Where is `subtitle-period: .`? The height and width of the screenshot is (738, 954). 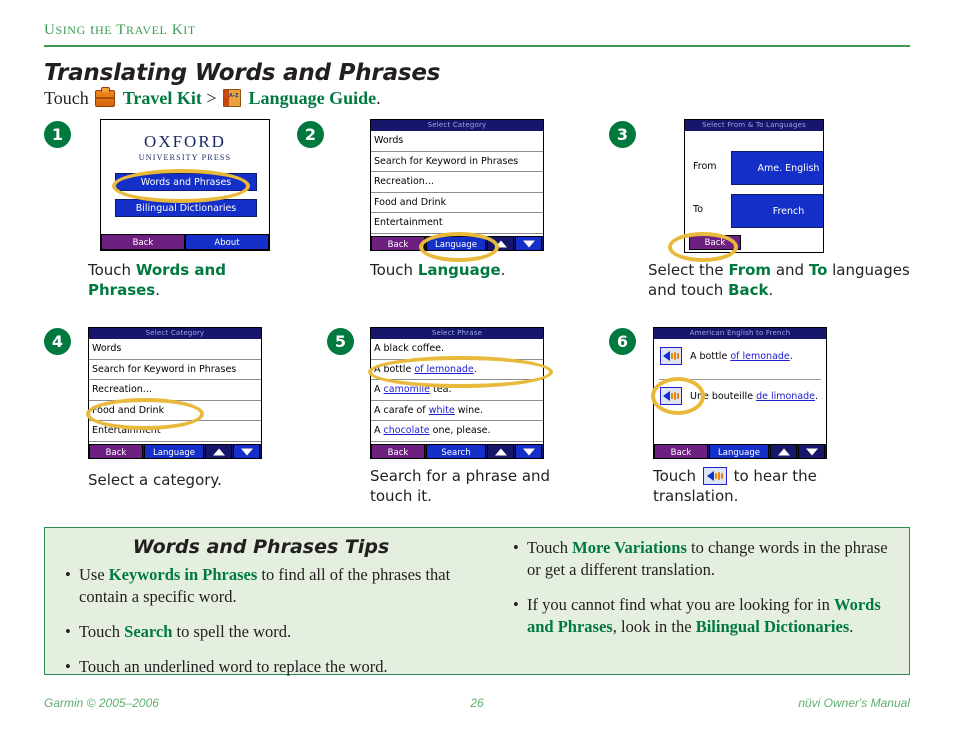 subtitle-period: . is located at coordinates (378, 98).